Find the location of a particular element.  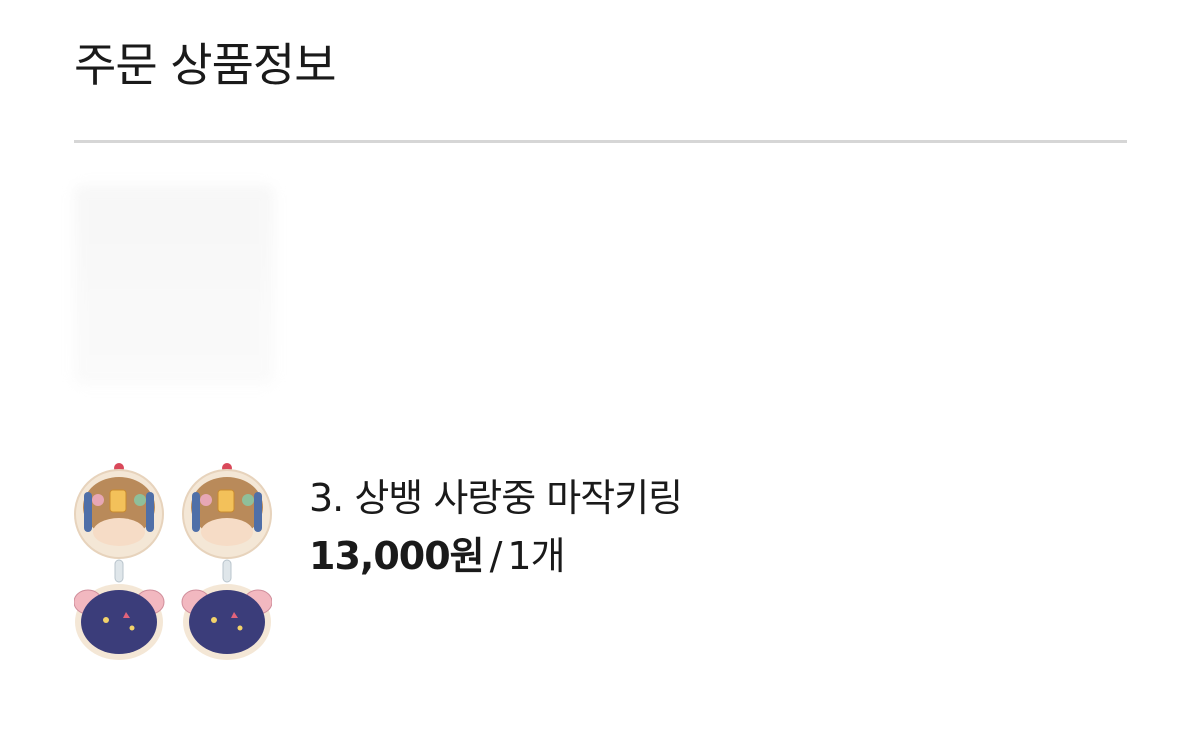

product-thumbnail is located at coordinates (173, 562).